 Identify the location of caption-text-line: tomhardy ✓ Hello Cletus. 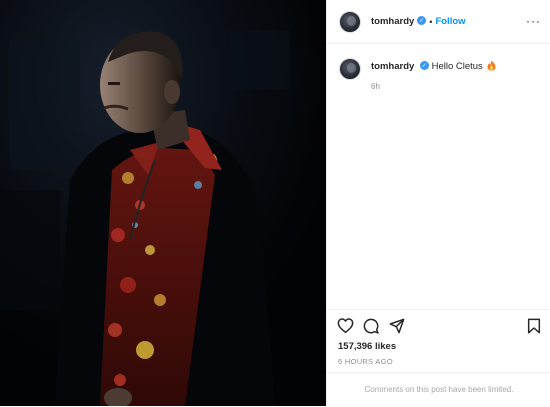
(433, 66).